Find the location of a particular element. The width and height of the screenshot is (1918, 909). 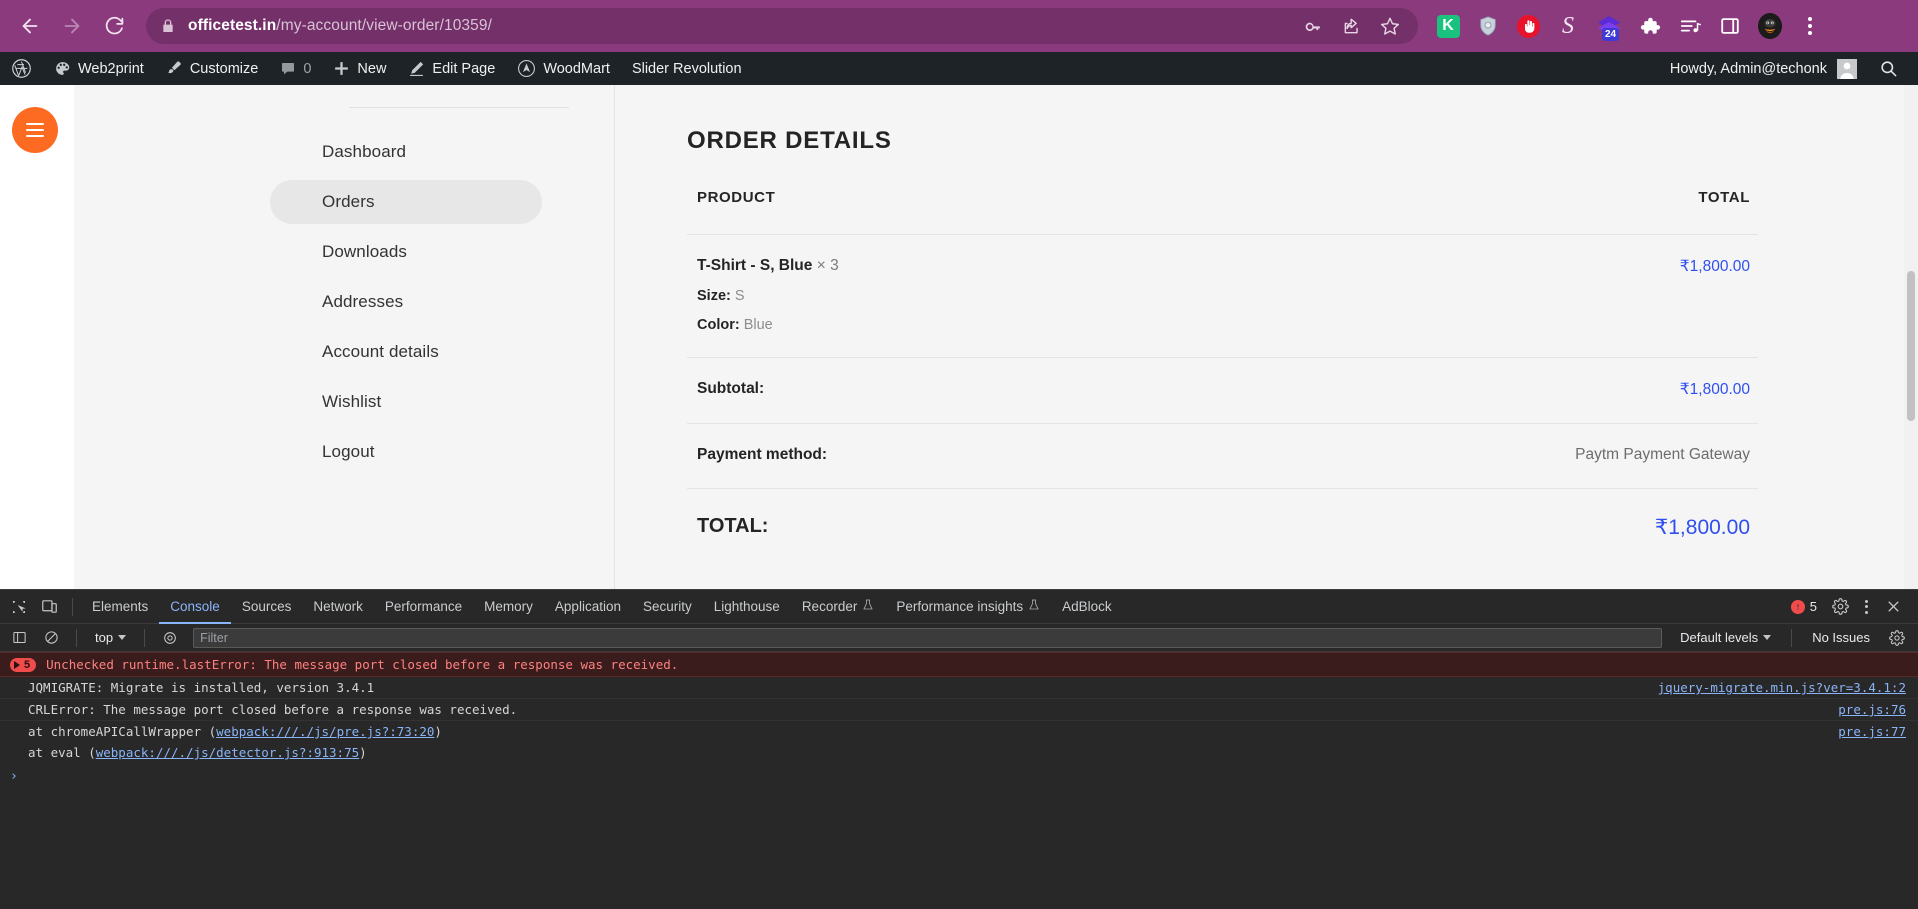

subtotal-value: ₹1,800.00 is located at coordinates (1714, 389).